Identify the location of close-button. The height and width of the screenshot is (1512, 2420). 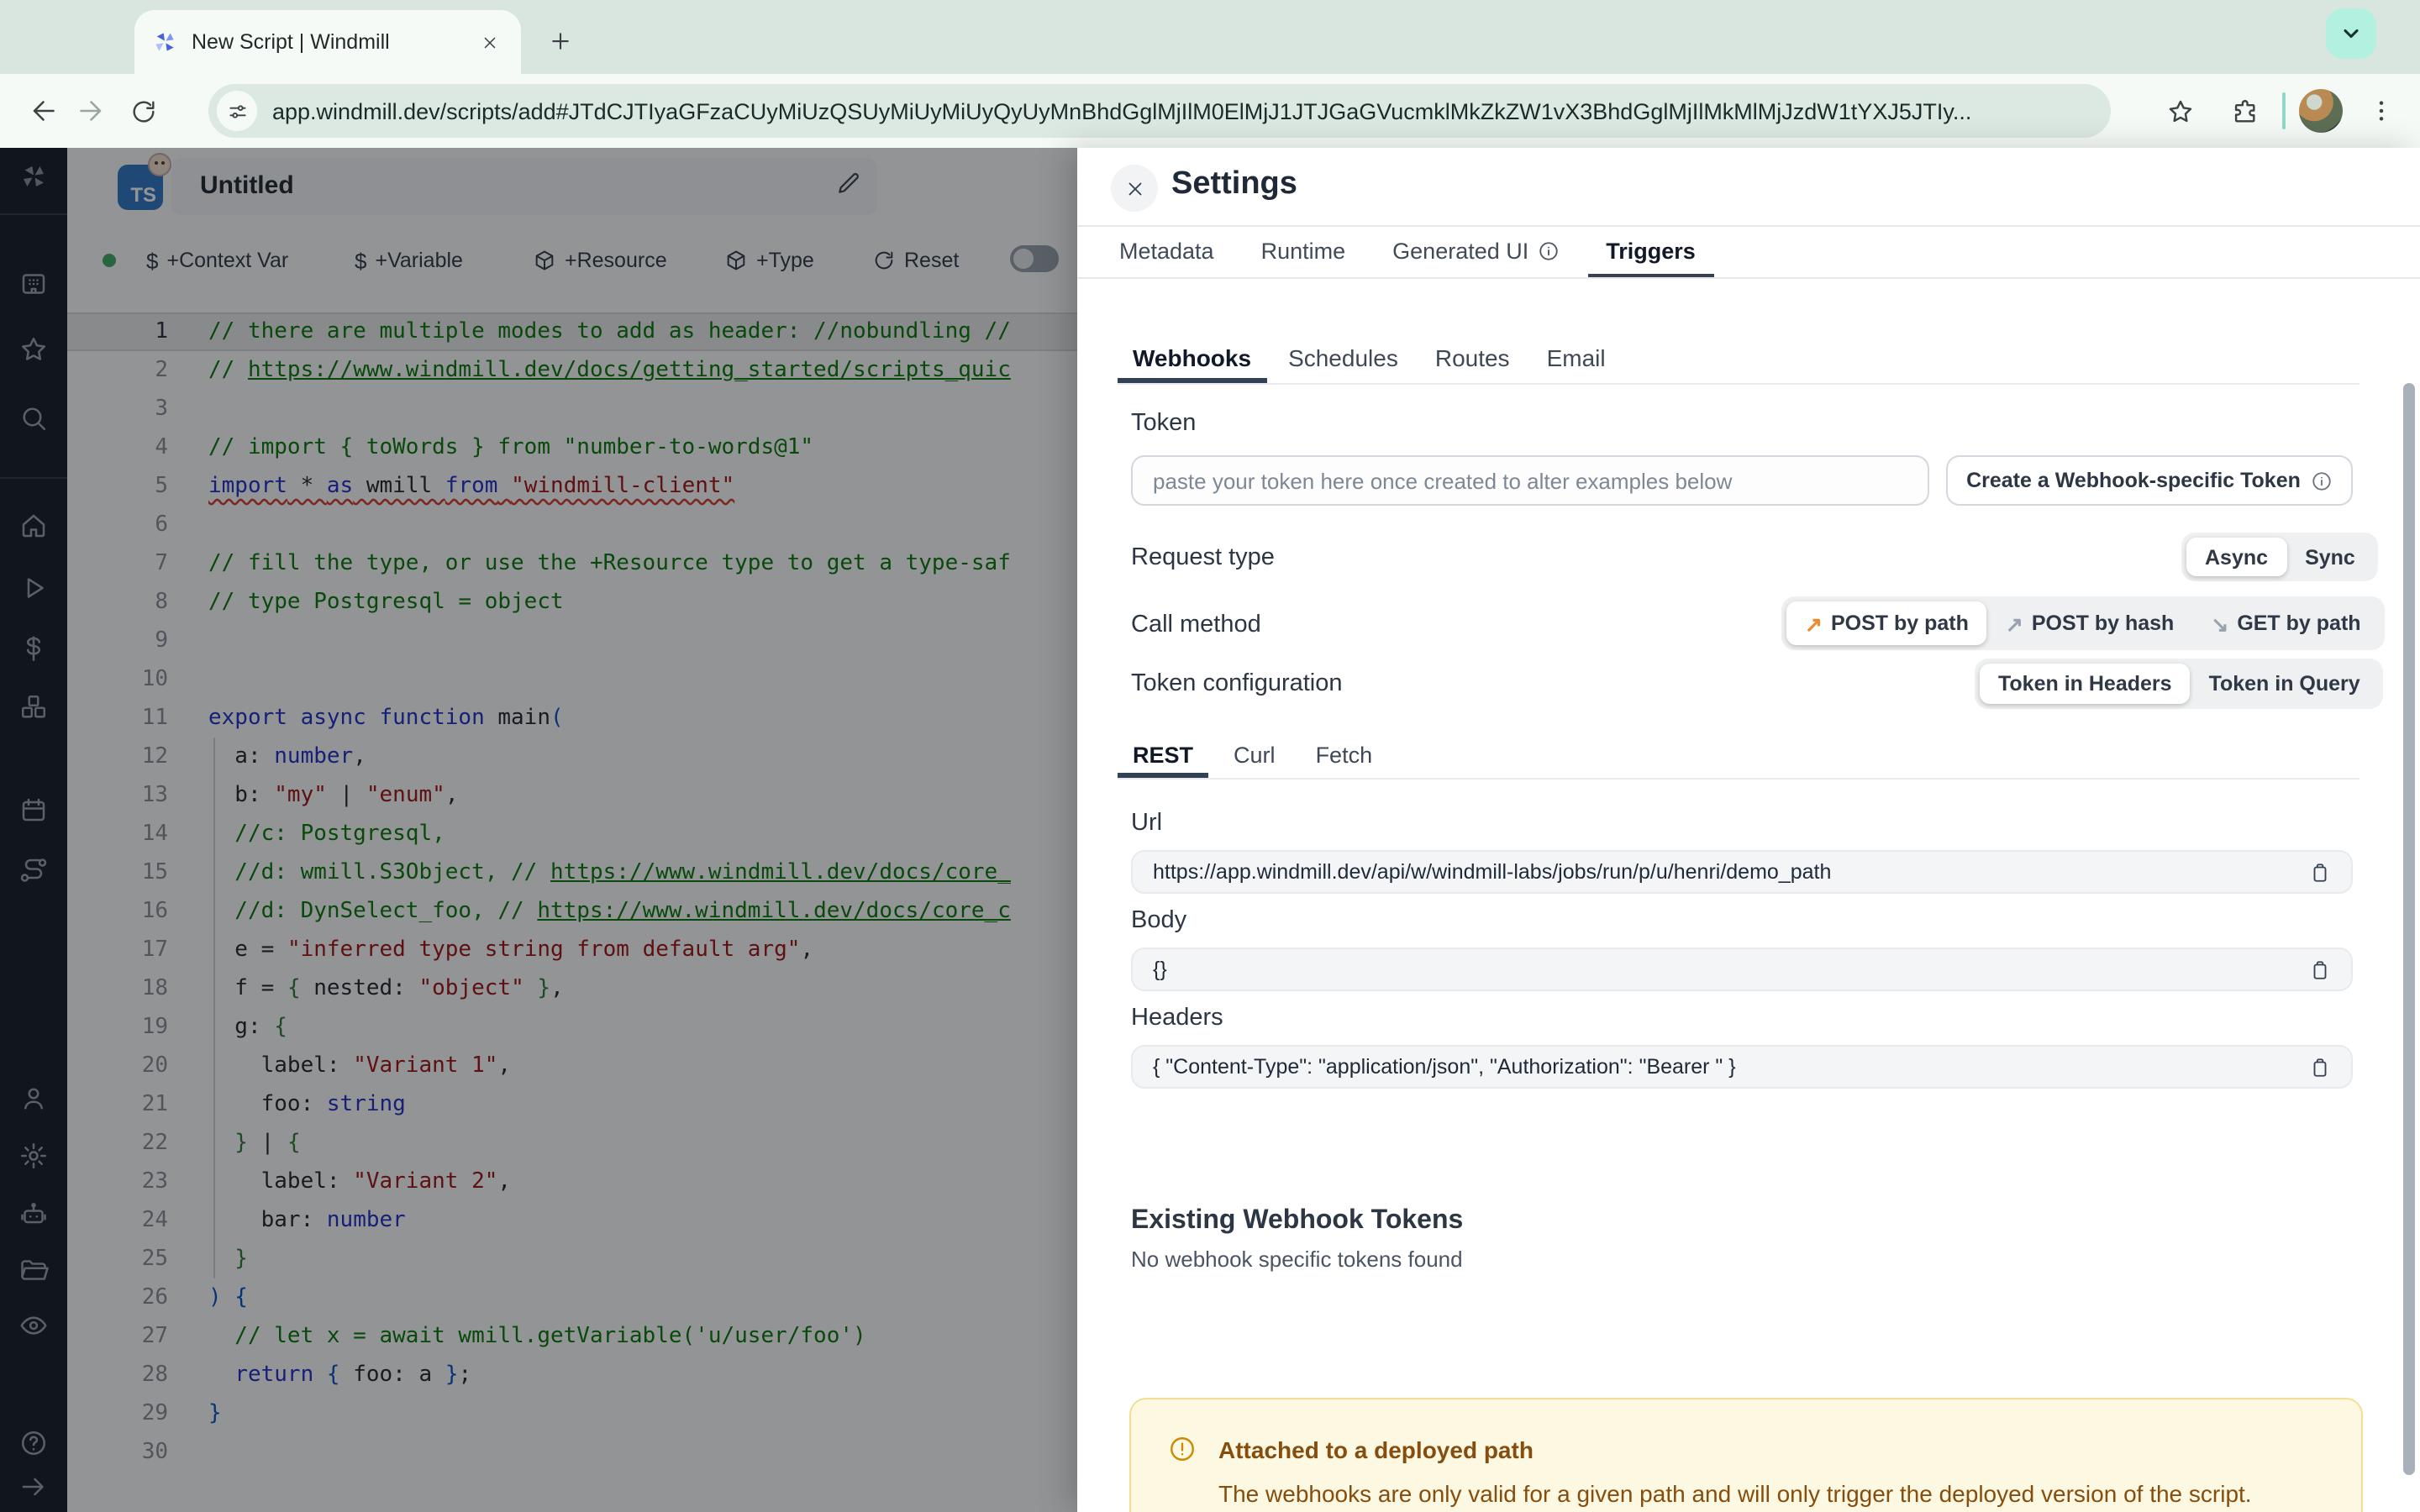
(1134, 188).